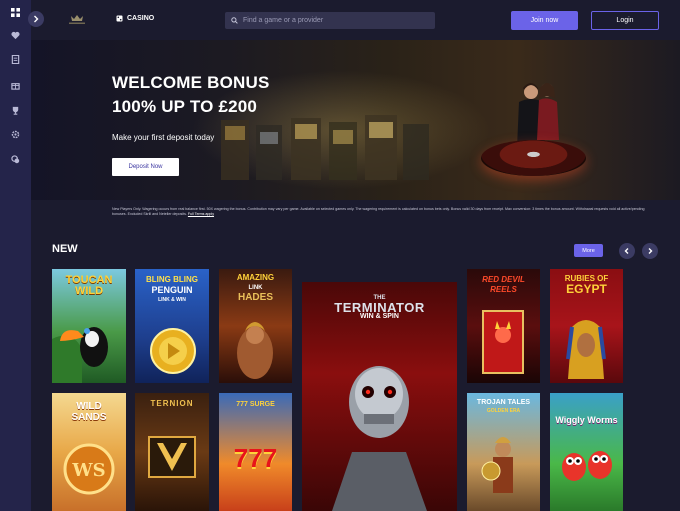 Image resolution: width=680 pixels, height=511 pixels. I want to click on dice-icon, so click(119, 18).